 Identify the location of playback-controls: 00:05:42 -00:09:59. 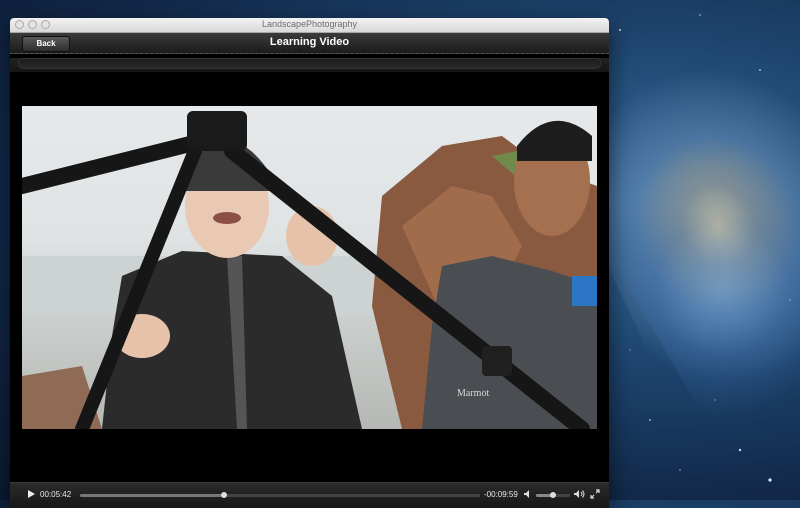
(309, 495).